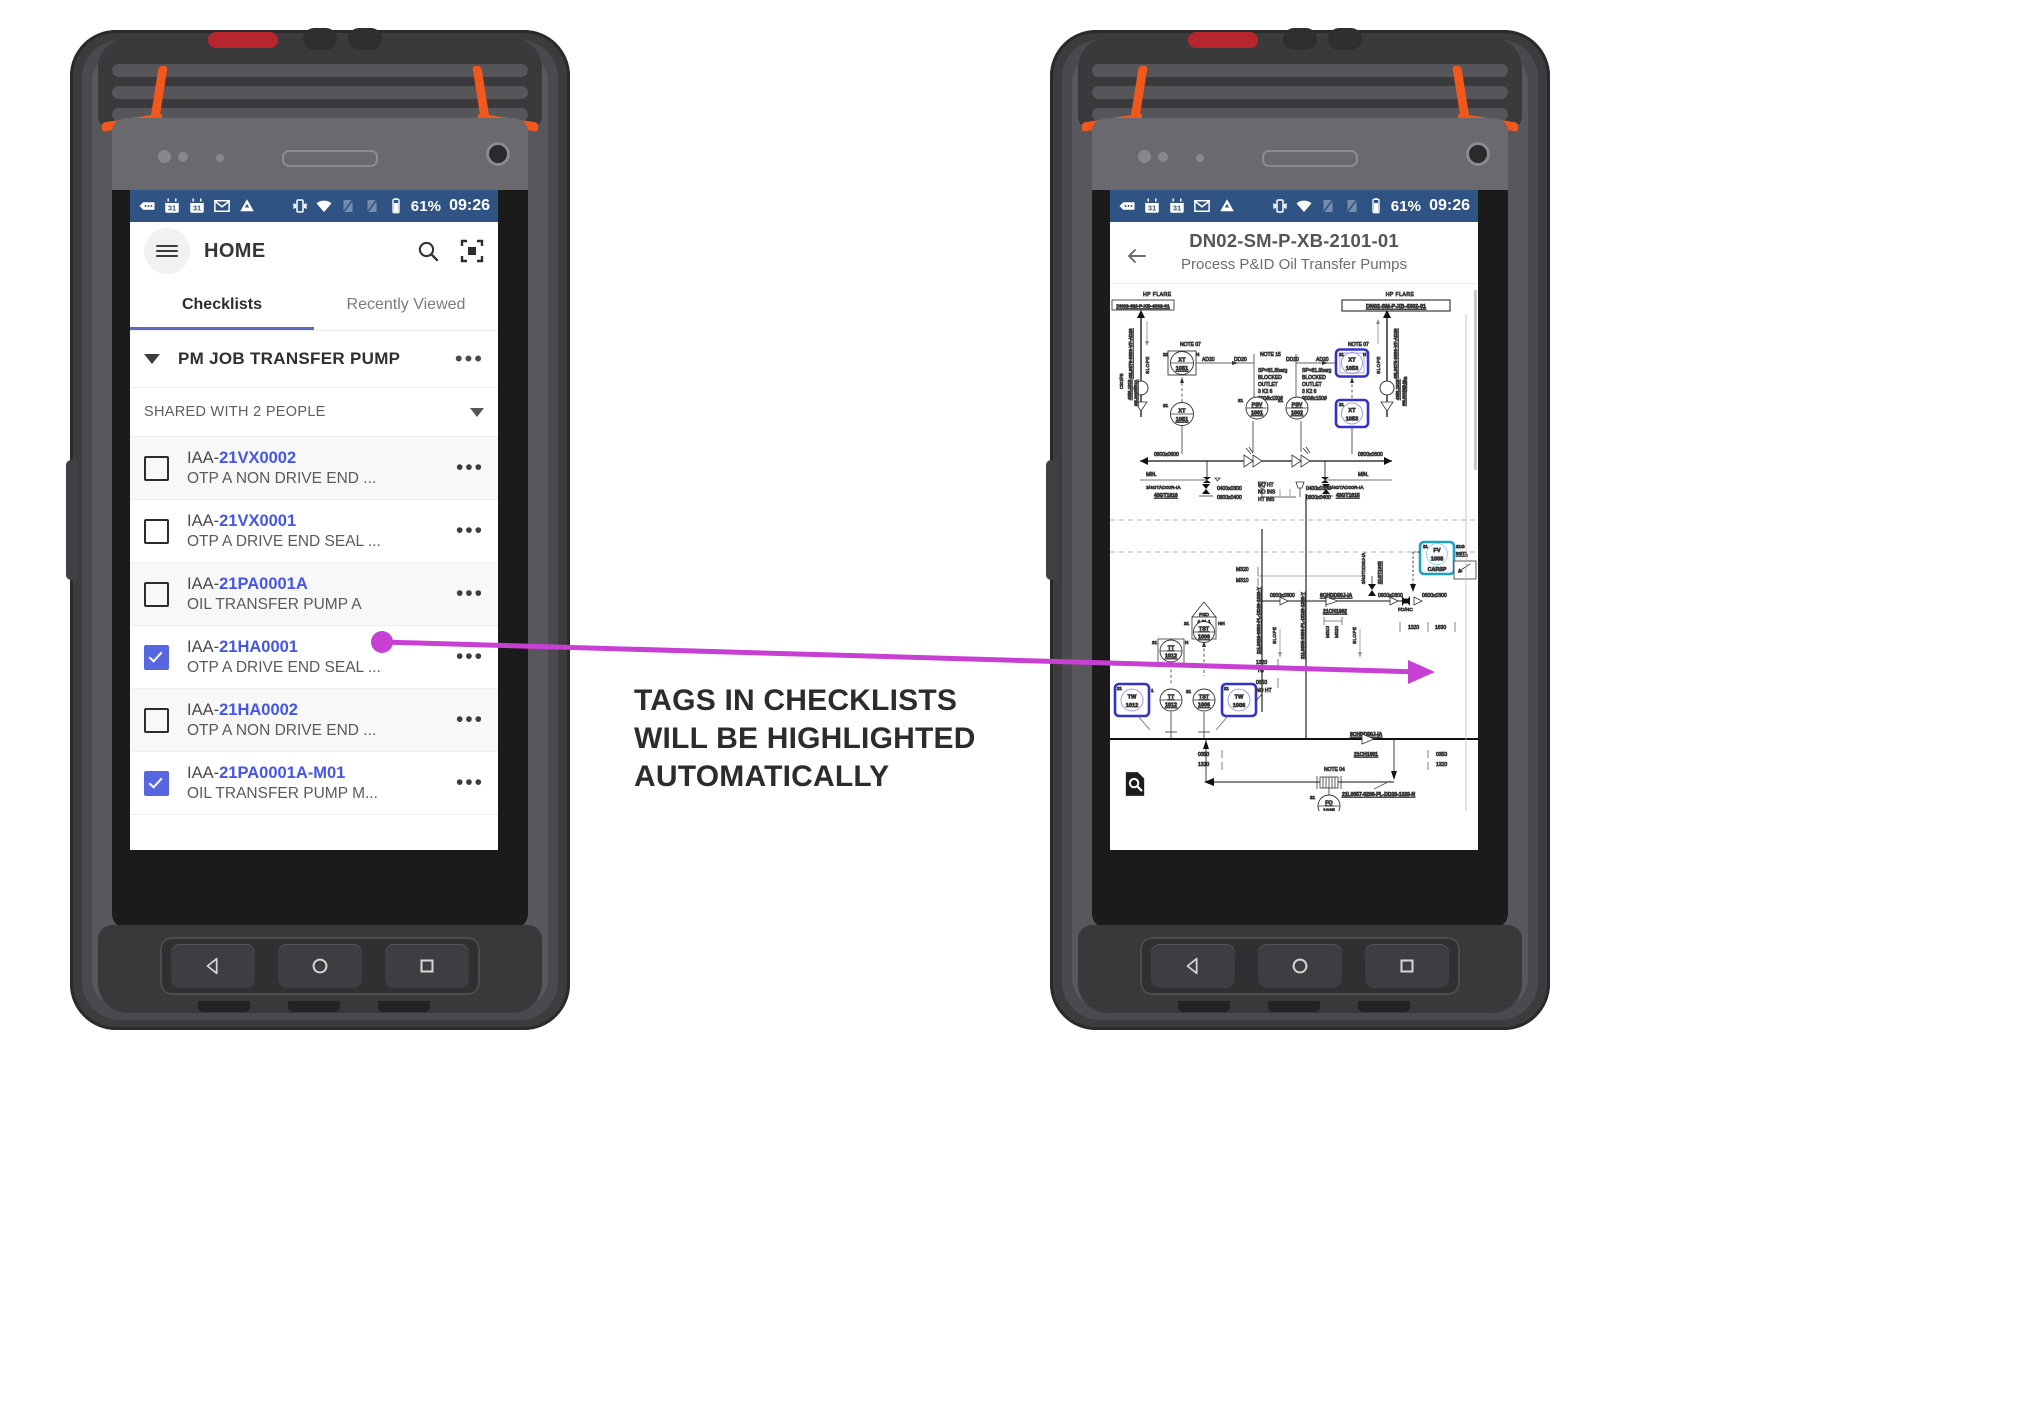 Image resolution: width=2032 pixels, height=1412 pixels. Describe the element at coordinates (1329, 810) in the screenshot. I see `svg-text: 1035` at that location.